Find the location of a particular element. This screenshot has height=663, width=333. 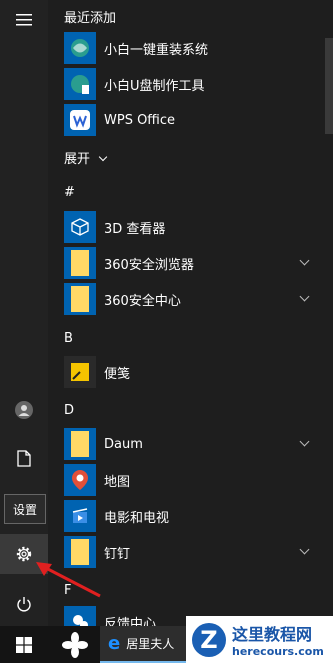

ie-task-button: e 居里夫人 is located at coordinates (143, 644).